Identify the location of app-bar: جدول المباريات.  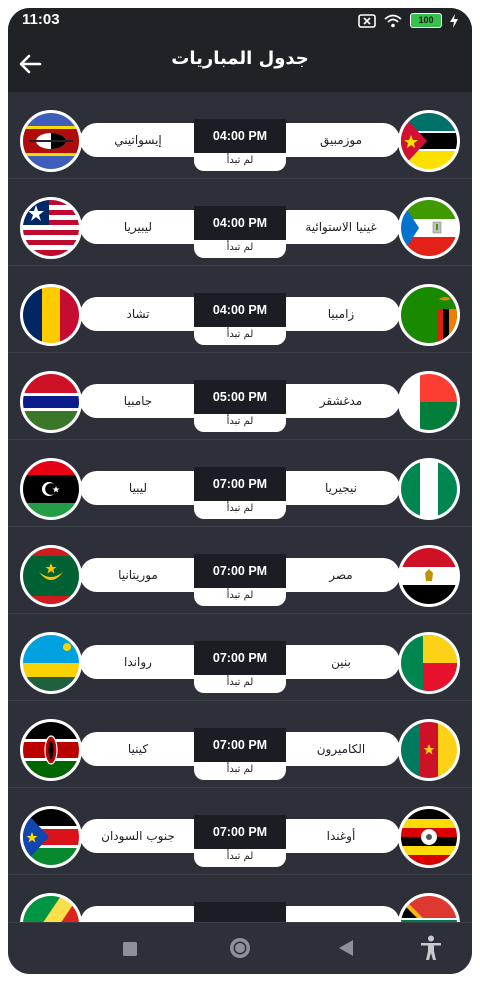
(240, 63).